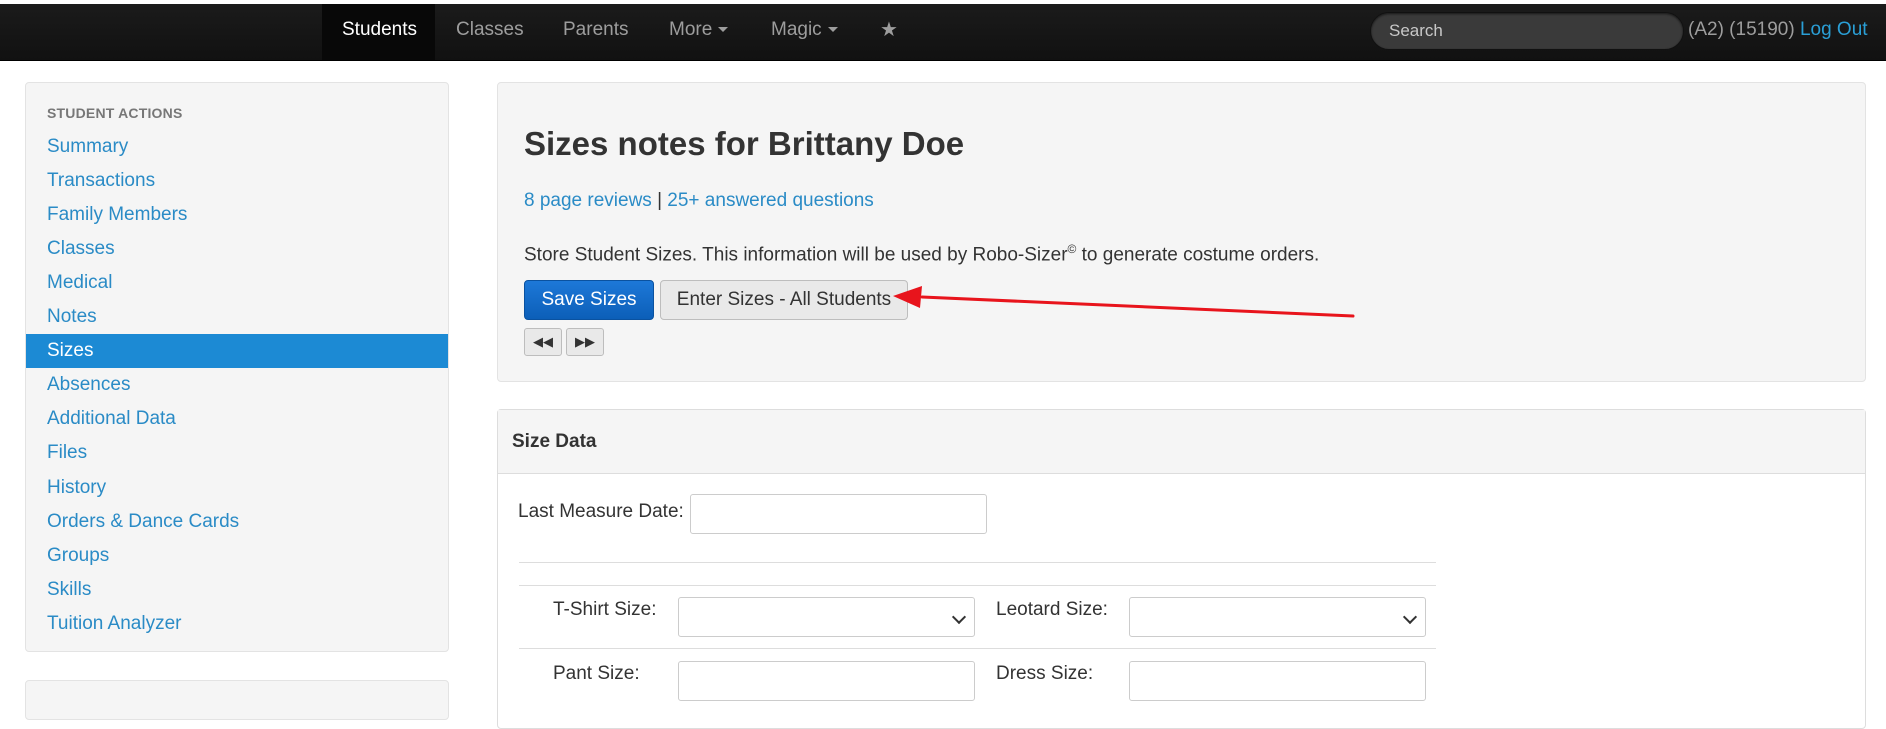  What do you see at coordinates (490, 32) in the screenshot?
I see `nav-classes: Classes` at bounding box center [490, 32].